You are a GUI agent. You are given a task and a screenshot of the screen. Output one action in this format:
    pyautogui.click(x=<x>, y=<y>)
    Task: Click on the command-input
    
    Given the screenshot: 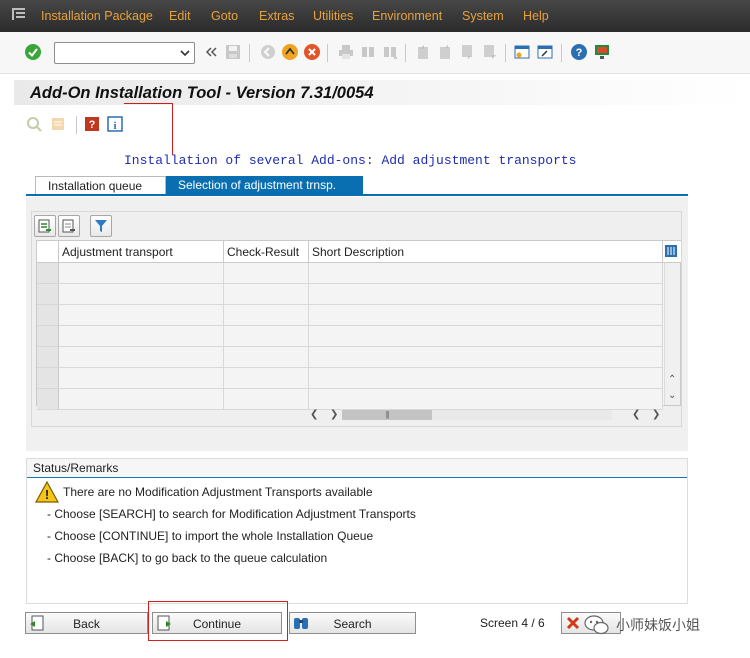 What is the action you would take?
    pyautogui.click(x=116, y=53)
    